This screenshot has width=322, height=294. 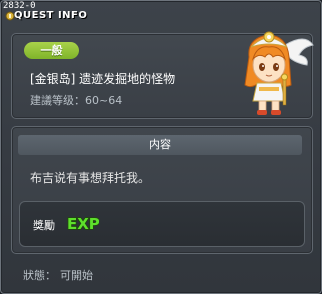 What do you see at coordinates (279, 73) in the screenshot?
I see `npc-portrait` at bounding box center [279, 73].